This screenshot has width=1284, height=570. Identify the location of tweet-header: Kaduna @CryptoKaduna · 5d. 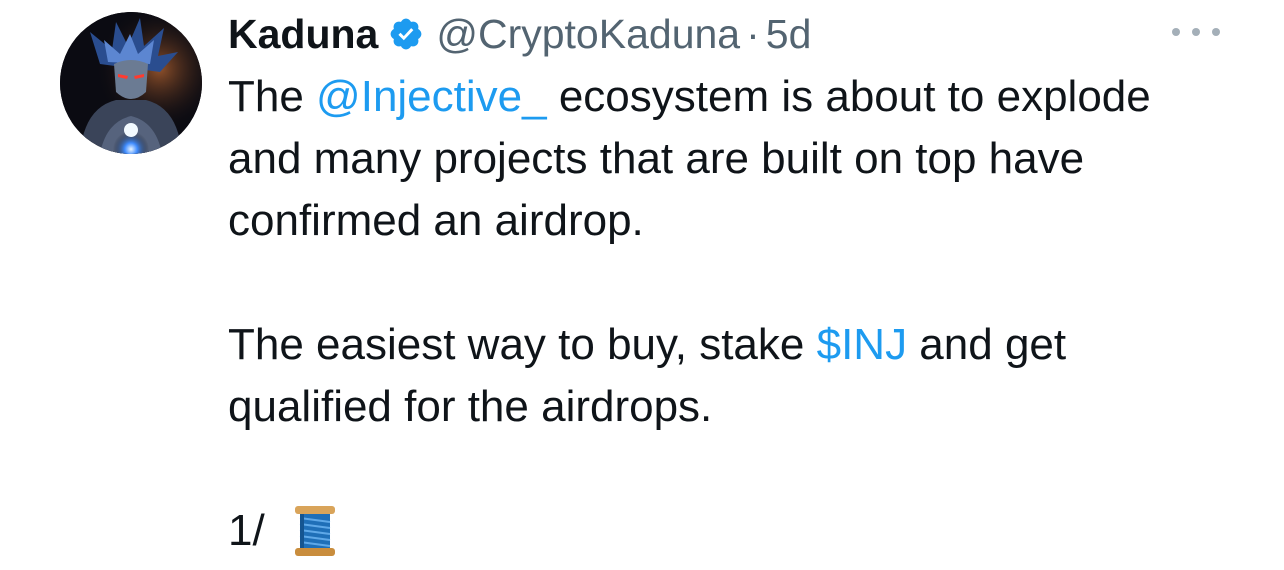
(519, 34).